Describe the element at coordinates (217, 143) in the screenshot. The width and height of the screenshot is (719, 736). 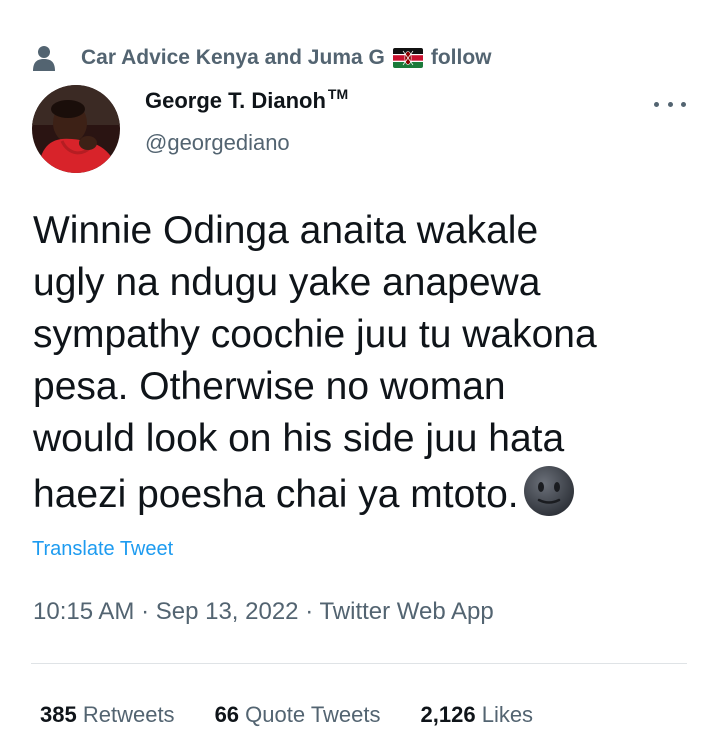
I see `author-handle: @georgediano` at that location.